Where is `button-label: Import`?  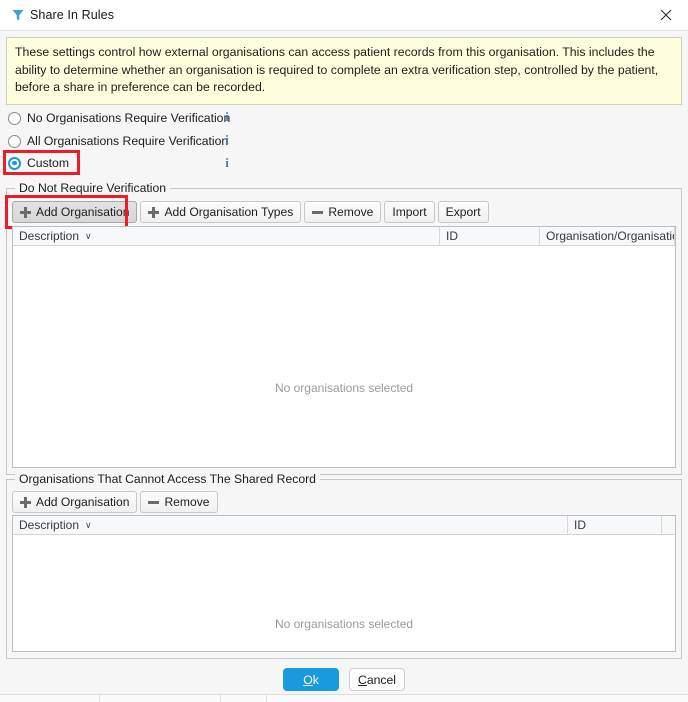 button-label: Import is located at coordinates (409, 212).